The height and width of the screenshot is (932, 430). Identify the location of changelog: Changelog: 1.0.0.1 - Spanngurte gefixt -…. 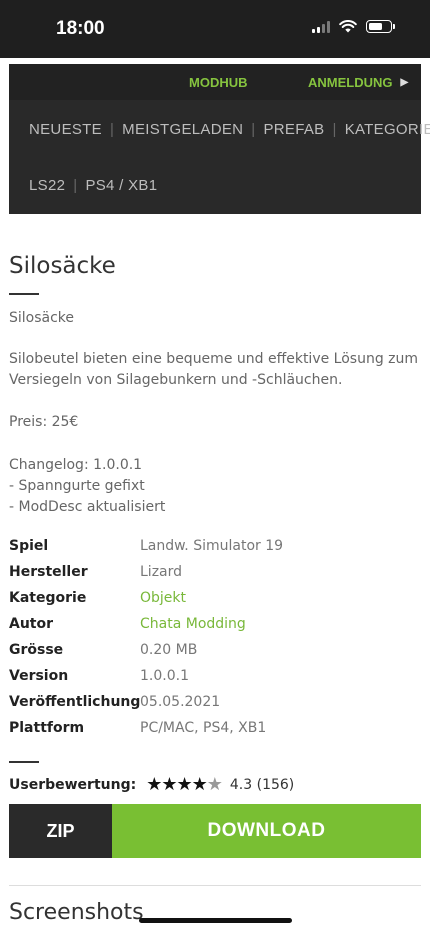
(215, 486).